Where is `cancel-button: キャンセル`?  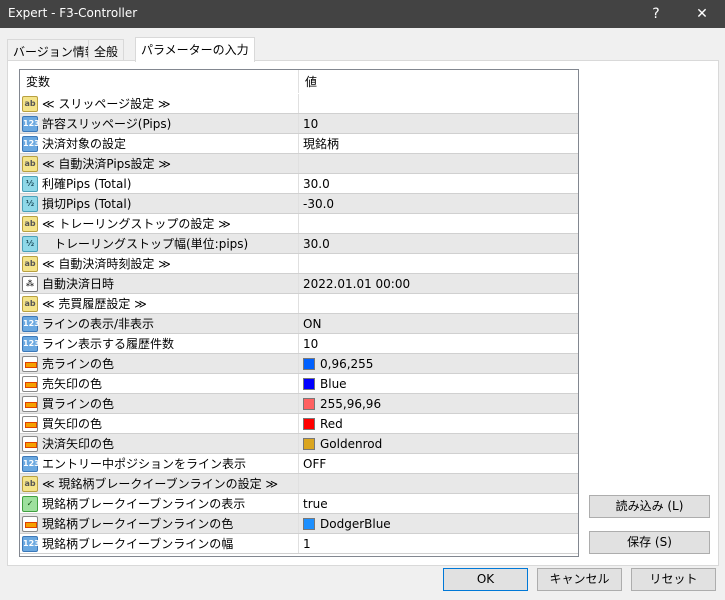
cancel-button: キャンセル is located at coordinates (579, 579).